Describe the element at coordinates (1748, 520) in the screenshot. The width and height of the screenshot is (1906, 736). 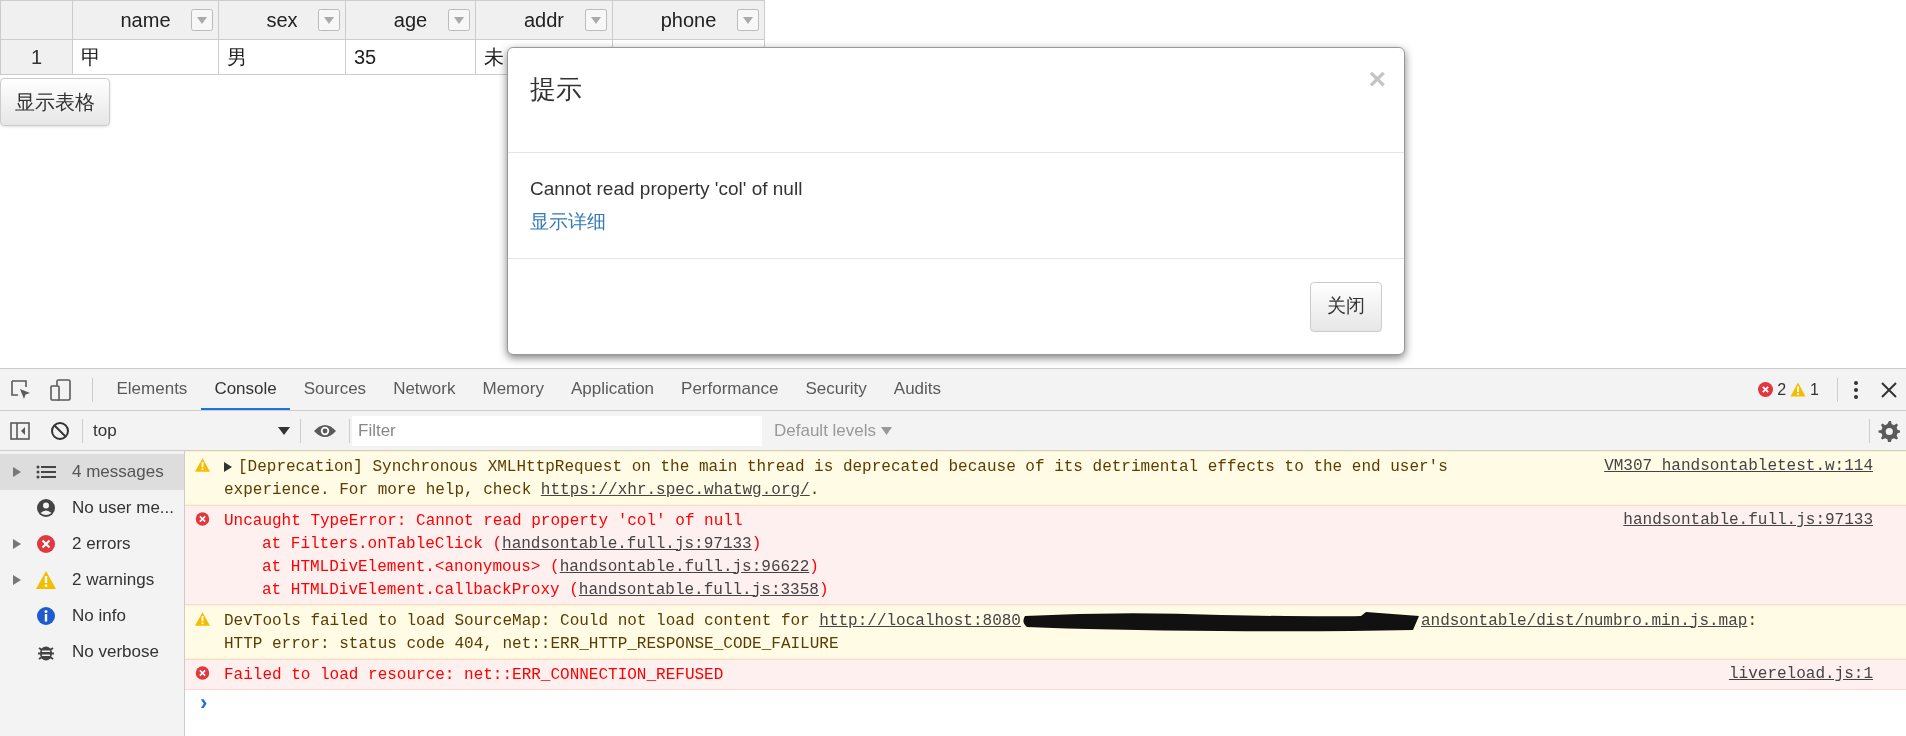
I see `source-link: handsontable.full.js:97133` at that location.